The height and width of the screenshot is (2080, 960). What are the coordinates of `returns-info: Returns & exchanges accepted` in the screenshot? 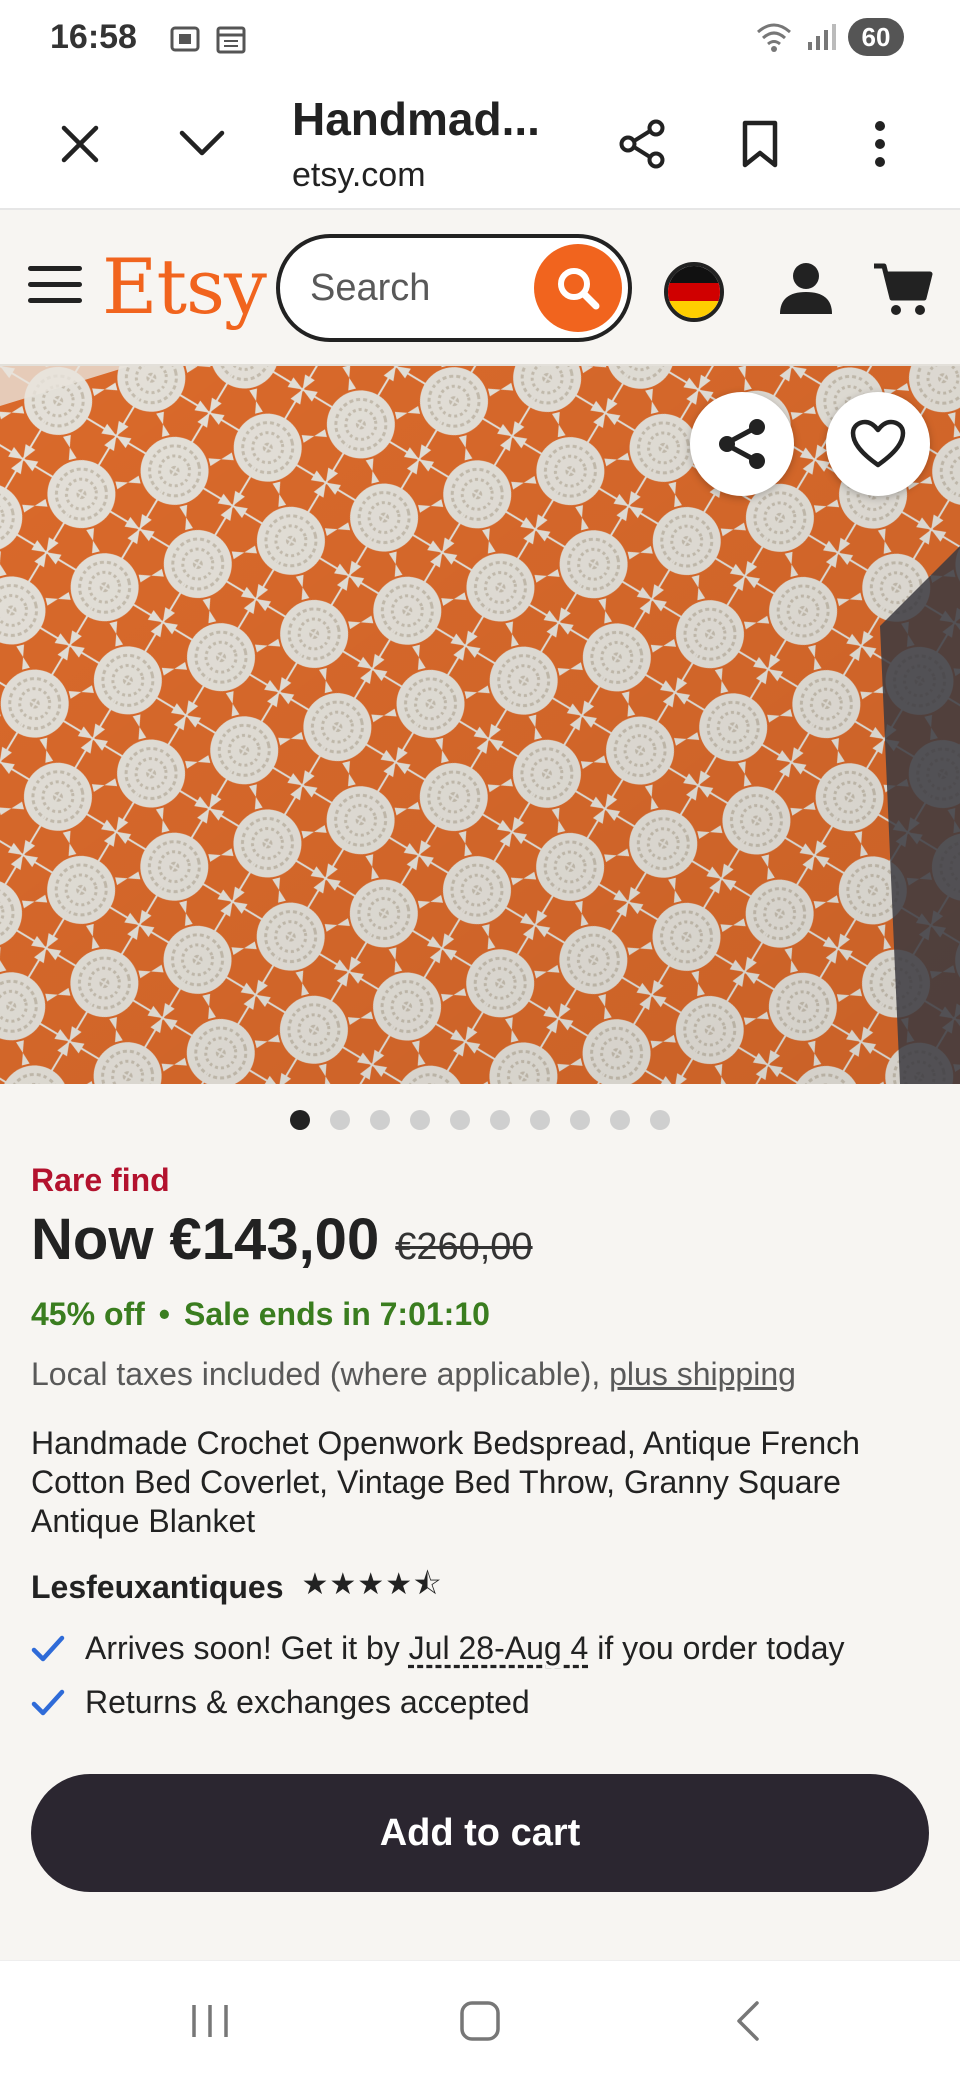 It's located at (280, 1702).